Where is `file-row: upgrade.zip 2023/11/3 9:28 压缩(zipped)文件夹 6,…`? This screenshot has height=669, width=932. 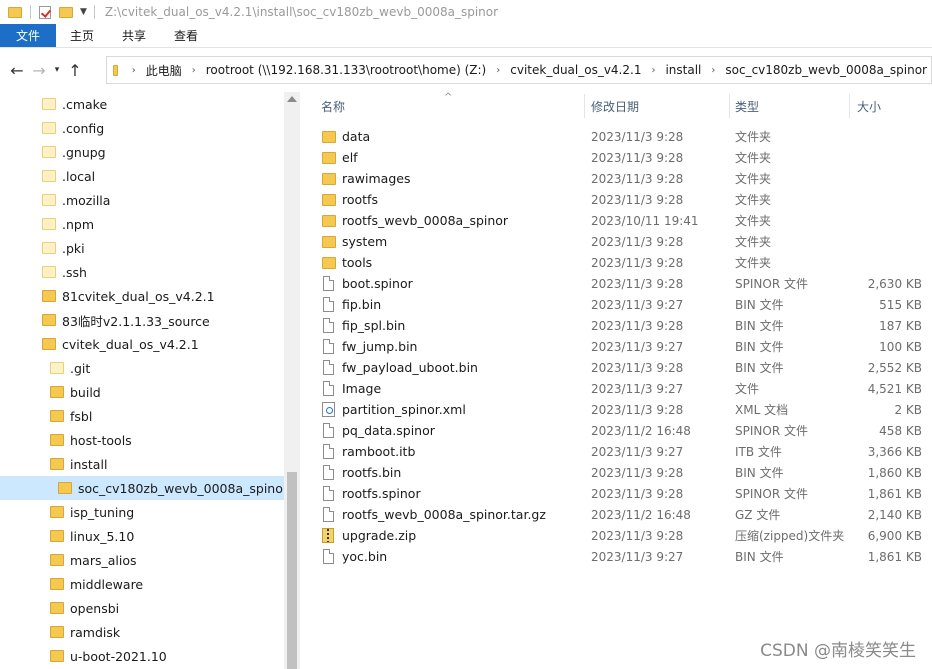
file-row: upgrade.zip 2023/11/3 9:28 压缩(zipped)文件夹 6,… is located at coordinates (616, 535).